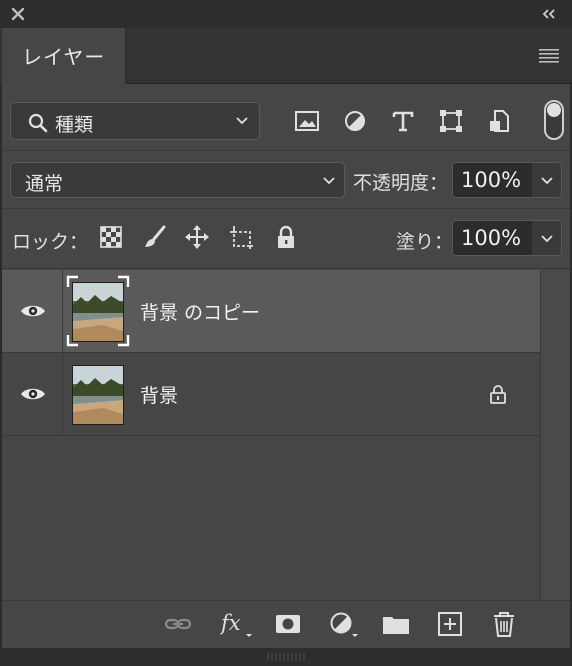 This screenshot has height=666, width=572. I want to click on adjustment-filter-icon, so click(355, 121).